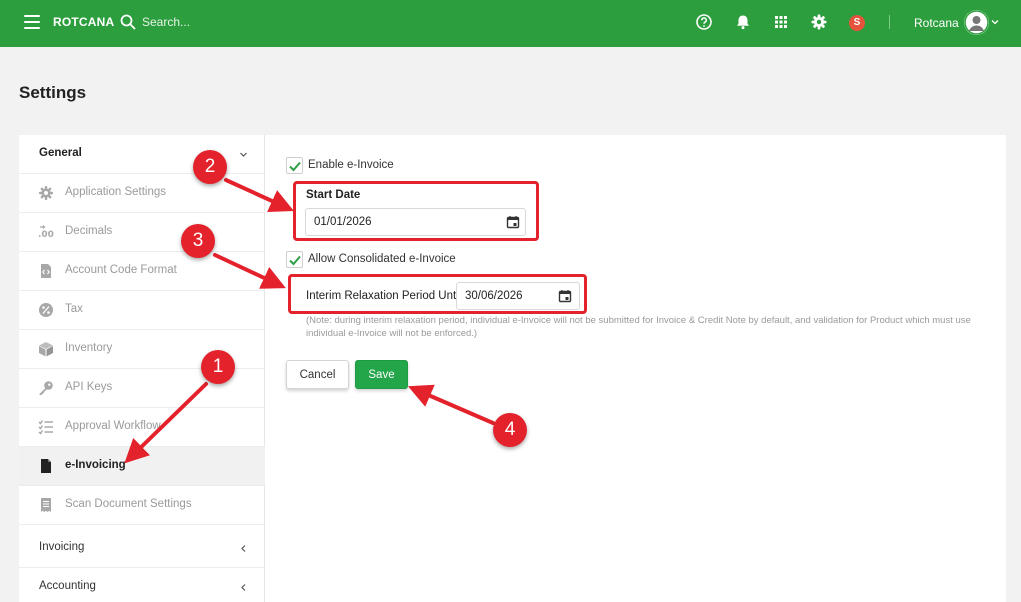  What do you see at coordinates (510, 430) in the screenshot?
I see `annotation-marker-4: 4` at bounding box center [510, 430].